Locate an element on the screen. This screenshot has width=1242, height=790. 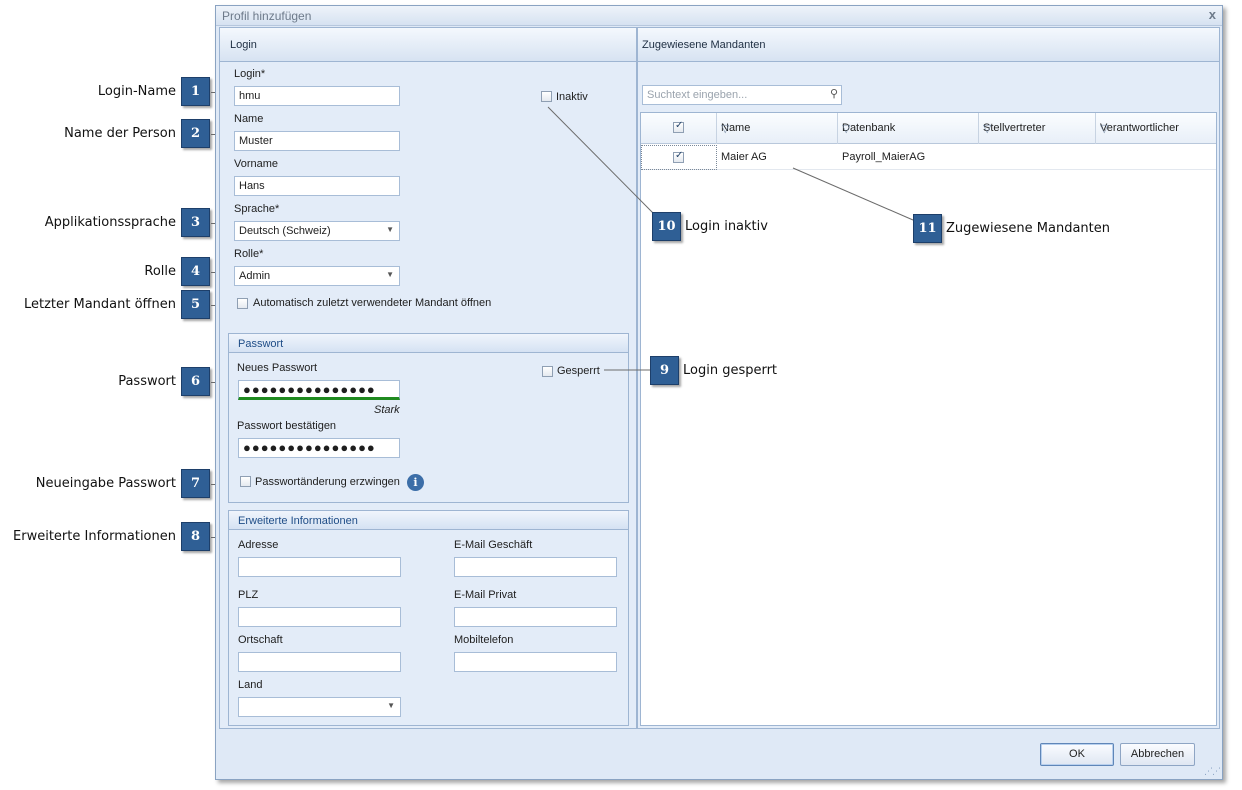
annotation-text: Login gesperrt is located at coordinates (730, 370).